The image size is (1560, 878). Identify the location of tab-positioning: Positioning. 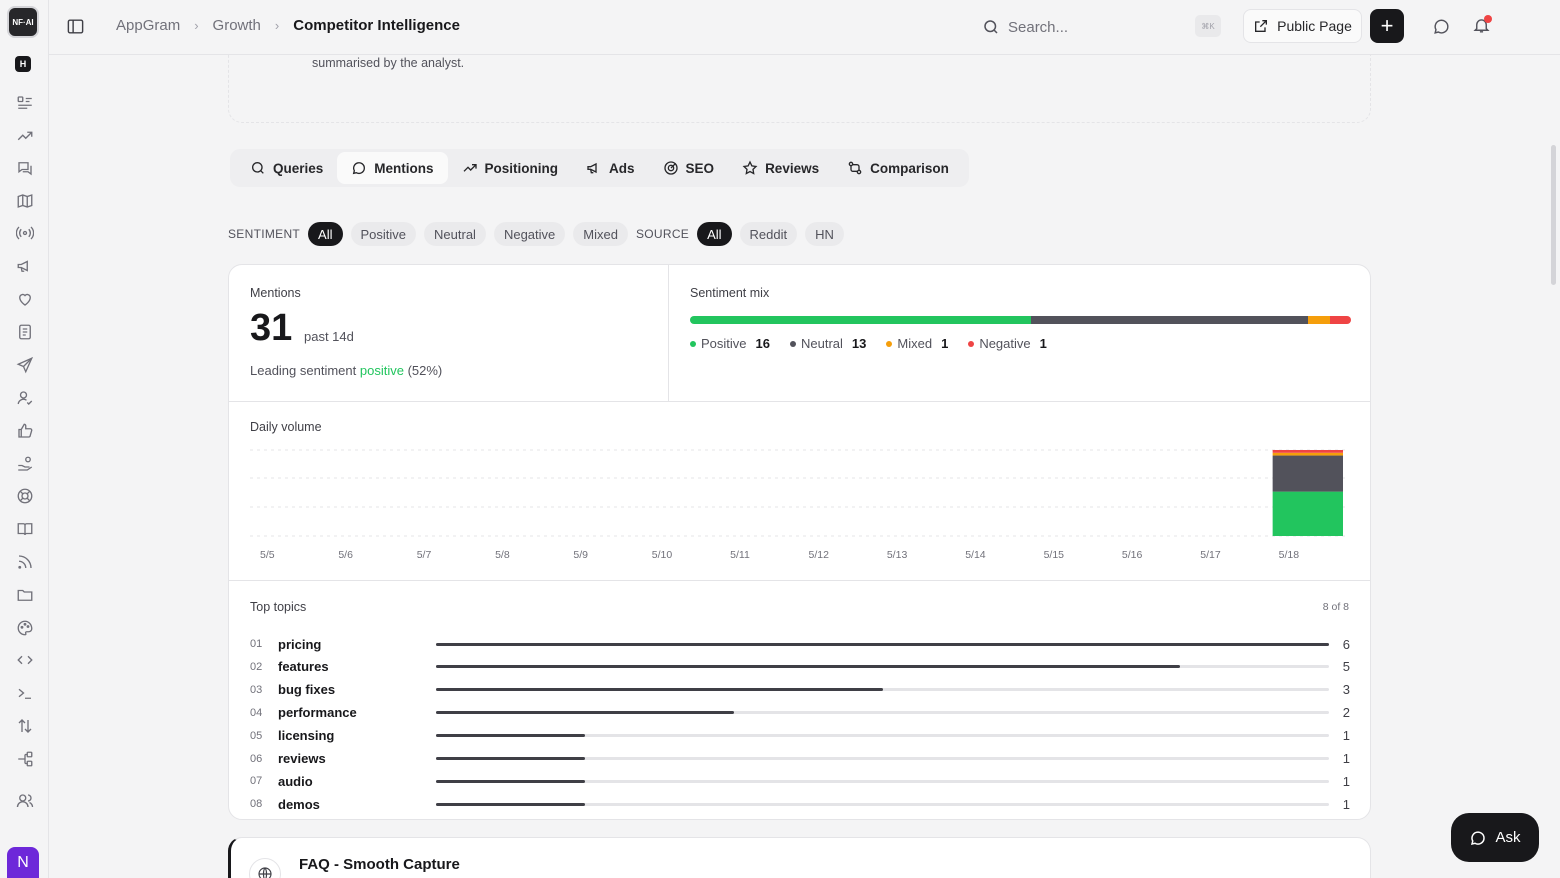
(510, 168).